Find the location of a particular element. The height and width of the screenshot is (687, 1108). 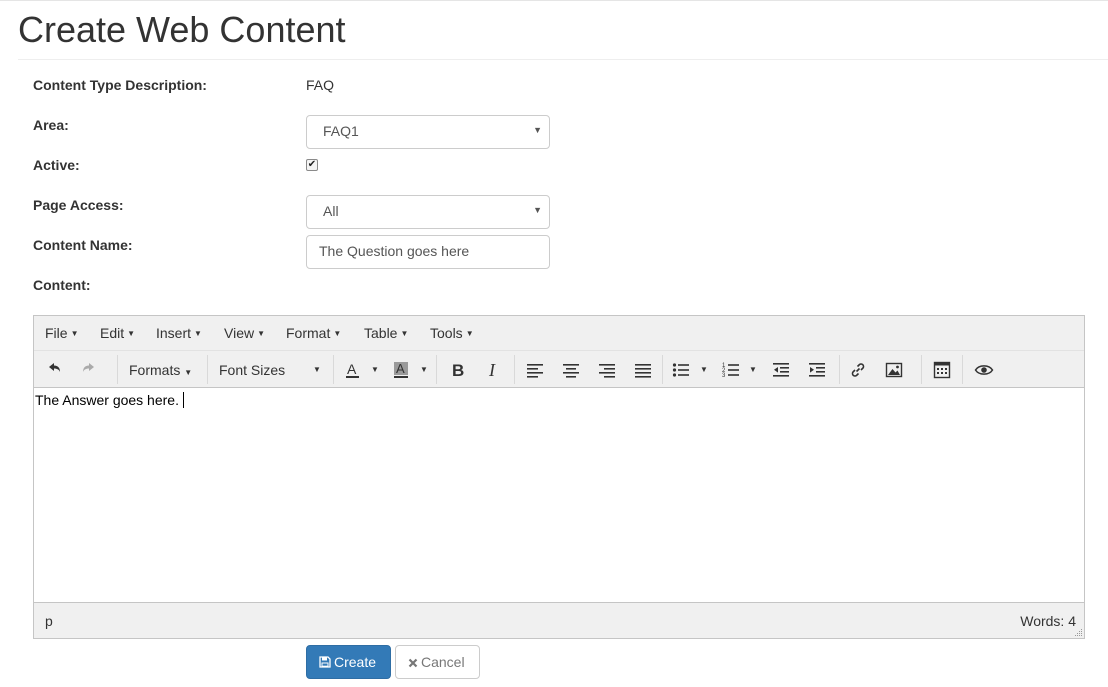

content-name-input: The Question goes here is located at coordinates (428, 252).